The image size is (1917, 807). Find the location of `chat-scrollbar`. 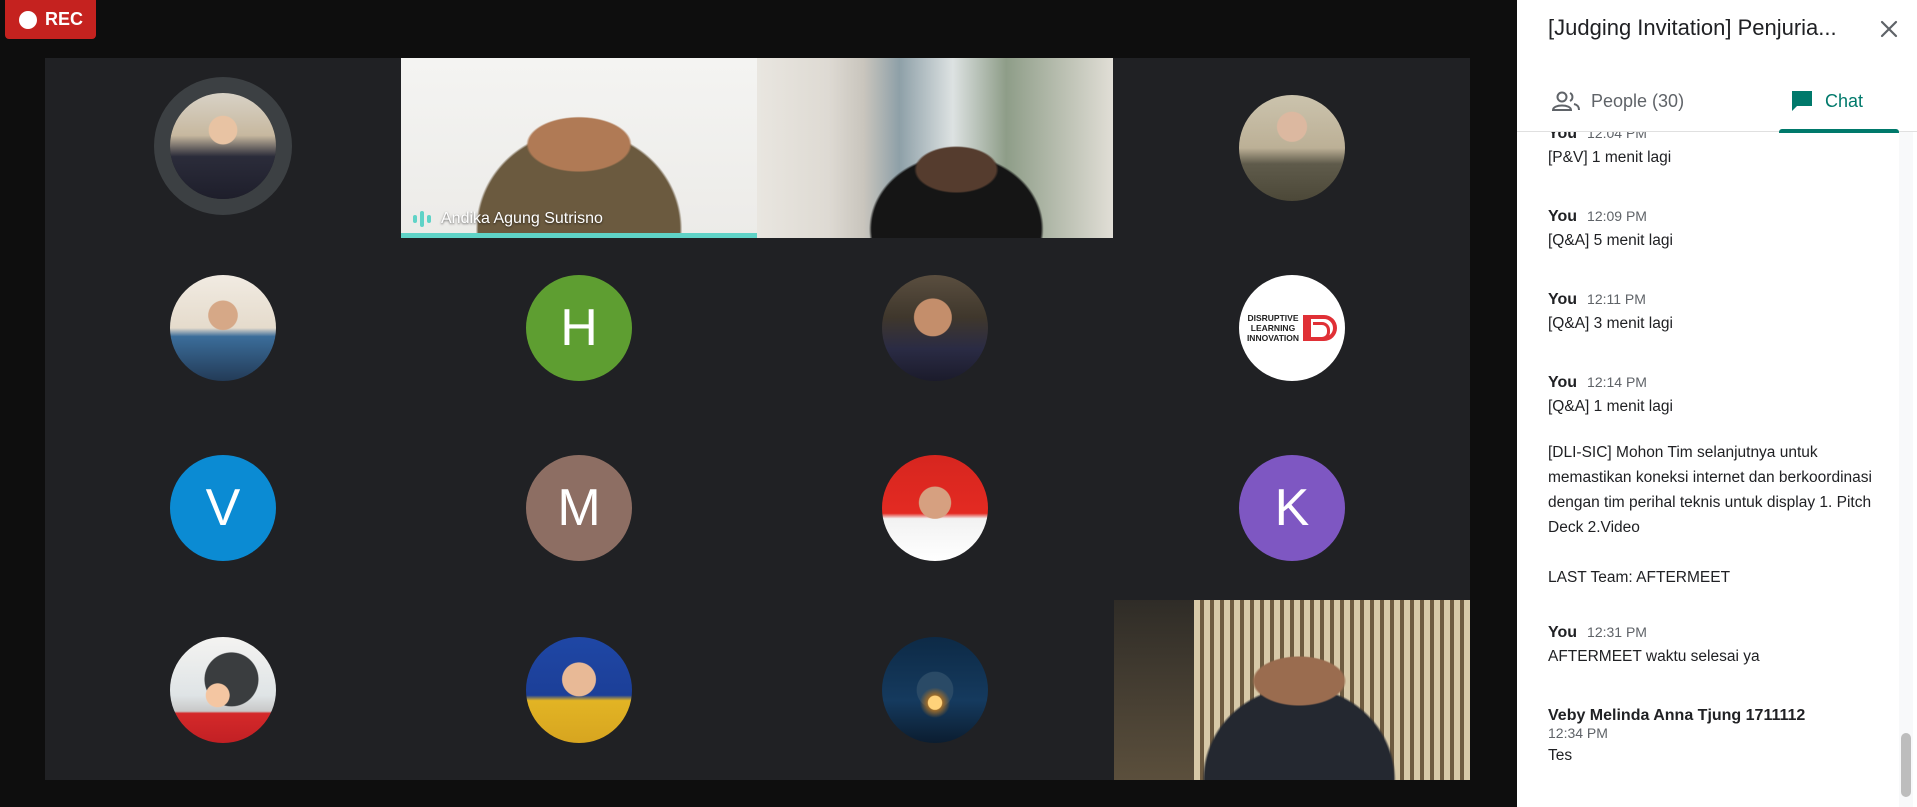

chat-scrollbar is located at coordinates (1906, 765).